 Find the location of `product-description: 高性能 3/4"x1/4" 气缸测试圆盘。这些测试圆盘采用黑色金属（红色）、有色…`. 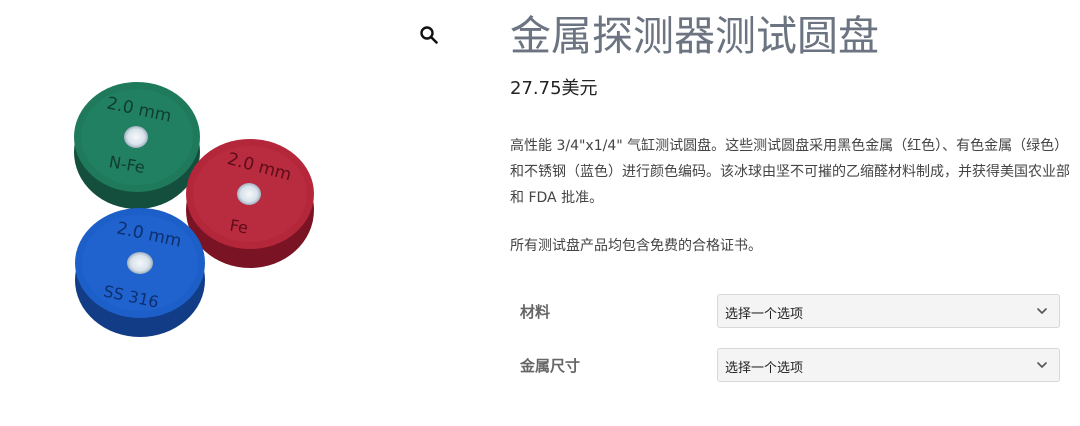

product-description: 高性能 3/4"x1/4" 气缸测试圆盘。这些测试圆盘采用黑色金属（红色）、有色… is located at coordinates (790, 172).